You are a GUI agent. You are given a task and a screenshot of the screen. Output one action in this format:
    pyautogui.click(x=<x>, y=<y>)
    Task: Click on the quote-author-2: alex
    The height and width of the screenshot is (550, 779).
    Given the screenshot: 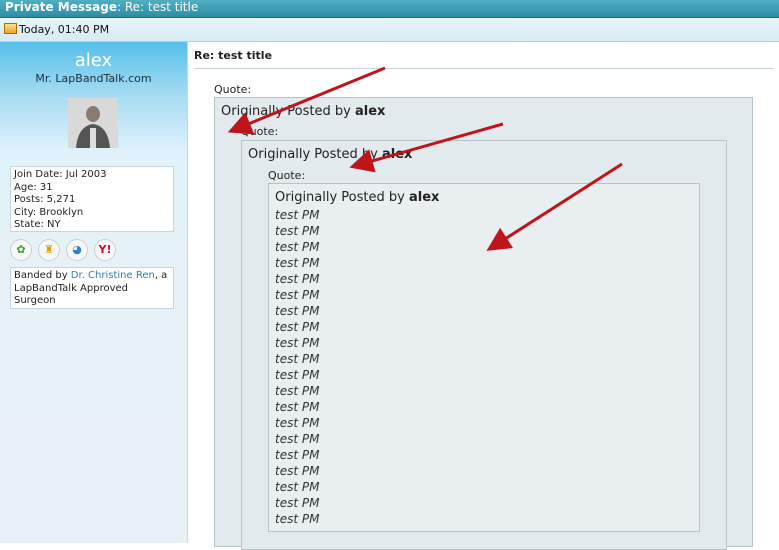 What is the action you would take?
    pyautogui.click(x=397, y=154)
    